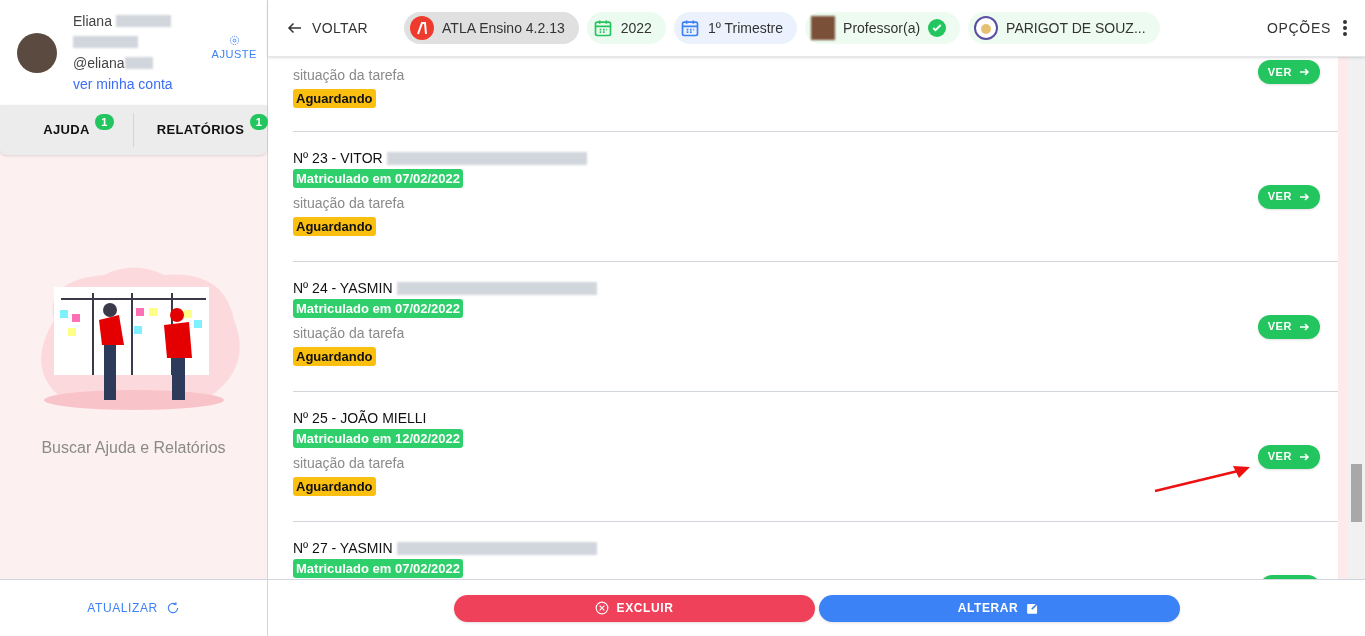 Image resolution: width=1365 pixels, height=636 pixels. What do you see at coordinates (343, 548) in the screenshot?
I see `student-name: Nº 27 - YASMIN` at bounding box center [343, 548].